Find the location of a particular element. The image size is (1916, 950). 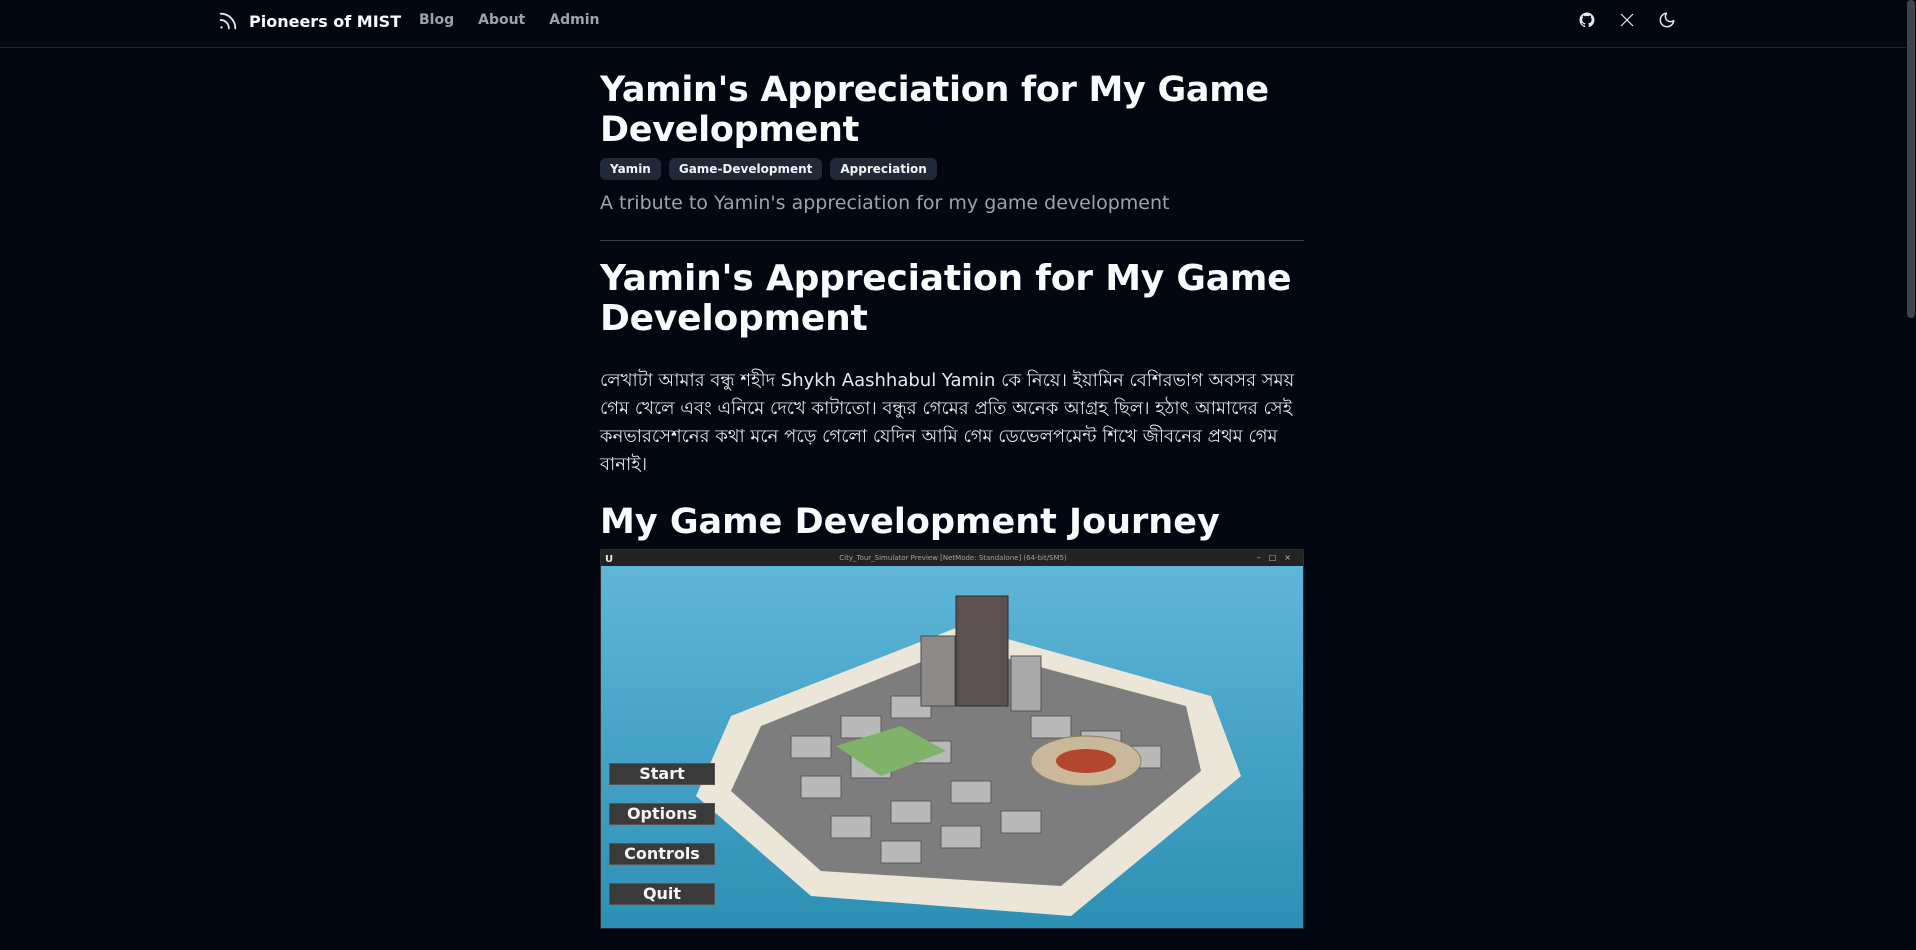

page-scrollbar is located at coordinates (1911, 475).